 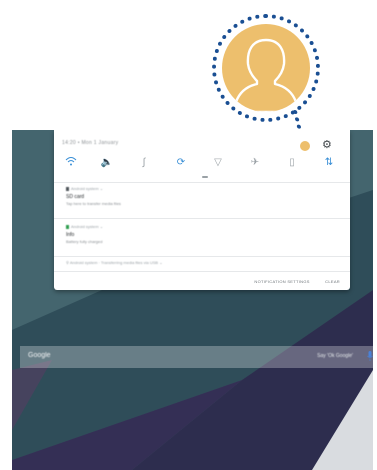 I want to click on mobile-data-icon: ⇅, so click(x=329, y=163).